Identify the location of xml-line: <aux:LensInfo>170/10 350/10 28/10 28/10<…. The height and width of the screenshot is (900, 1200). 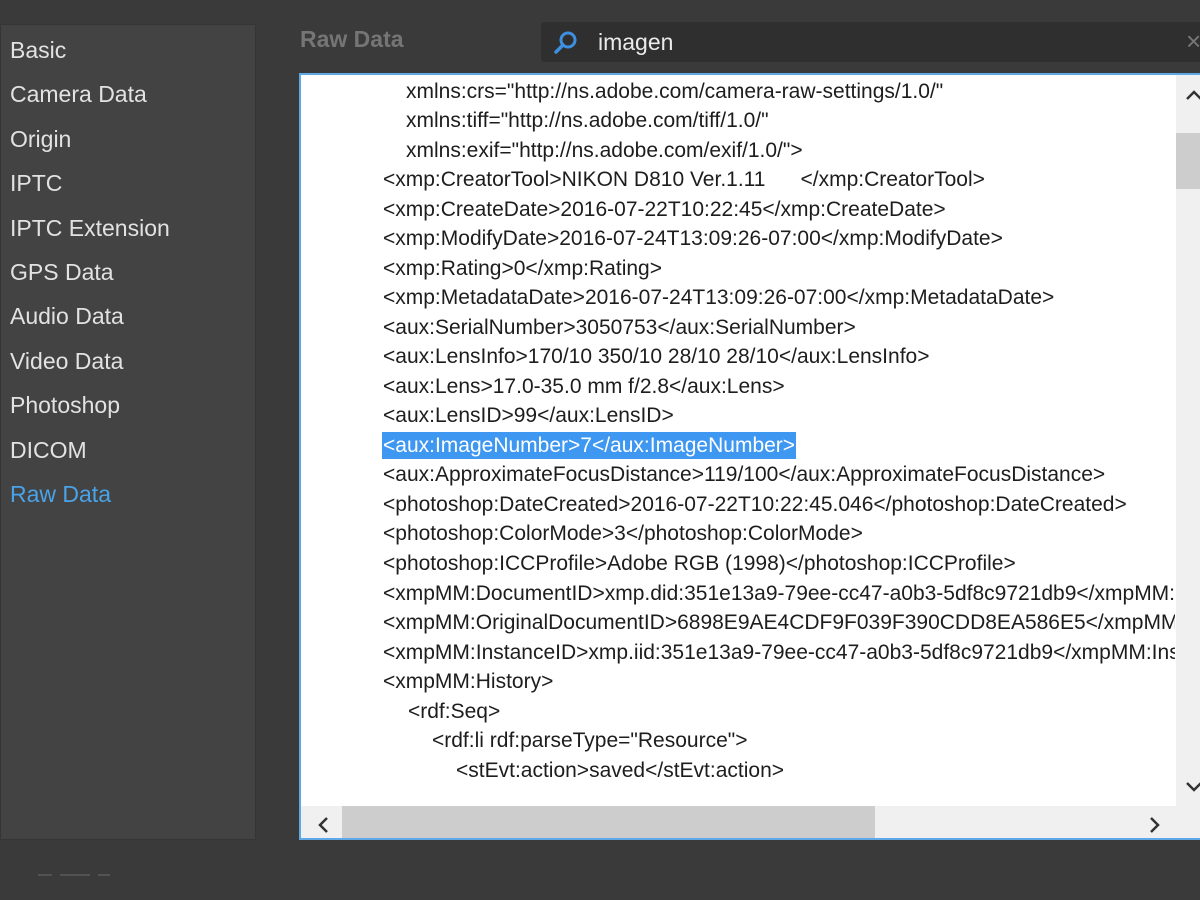
(656, 356).